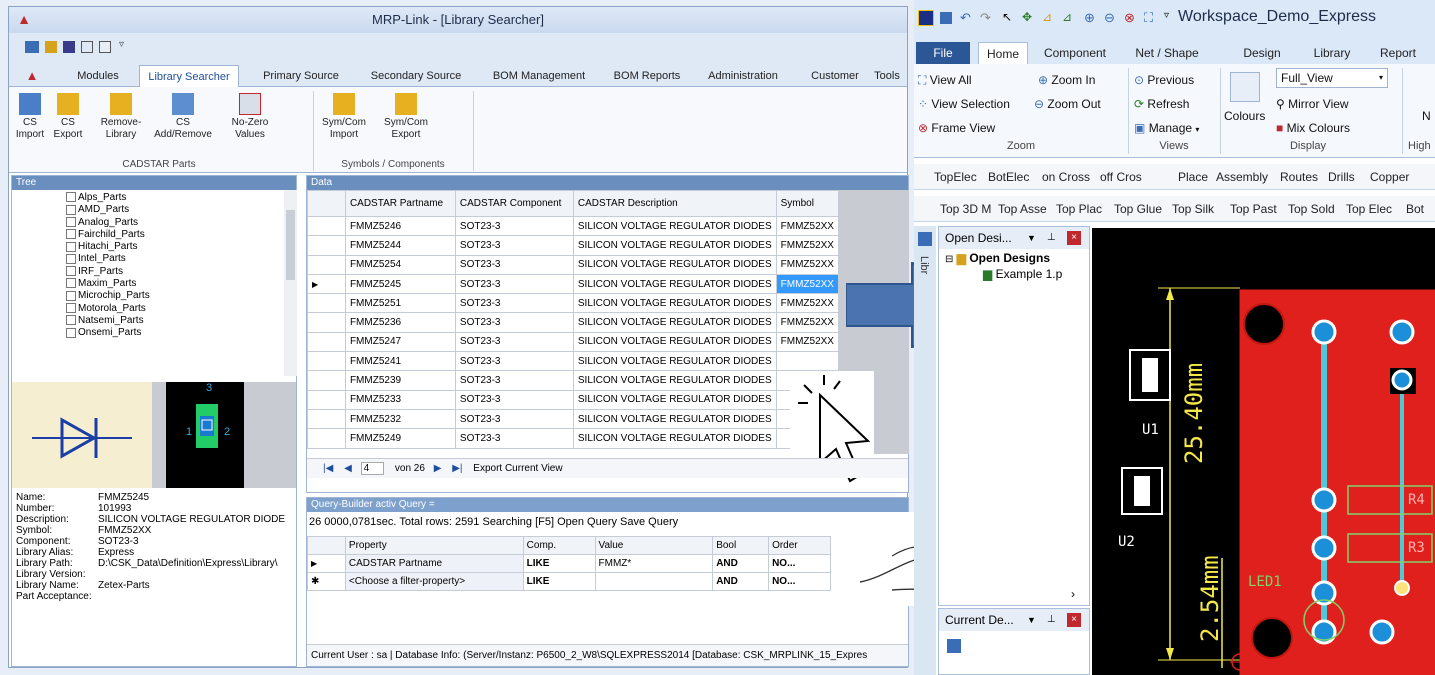 Image resolution: width=1435 pixels, height=675 pixels. What do you see at coordinates (1014, 257) in the screenshot?
I see `tree-root-open-designs: ⊟ ▆ Open Designs` at bounding box center [1014, 257].